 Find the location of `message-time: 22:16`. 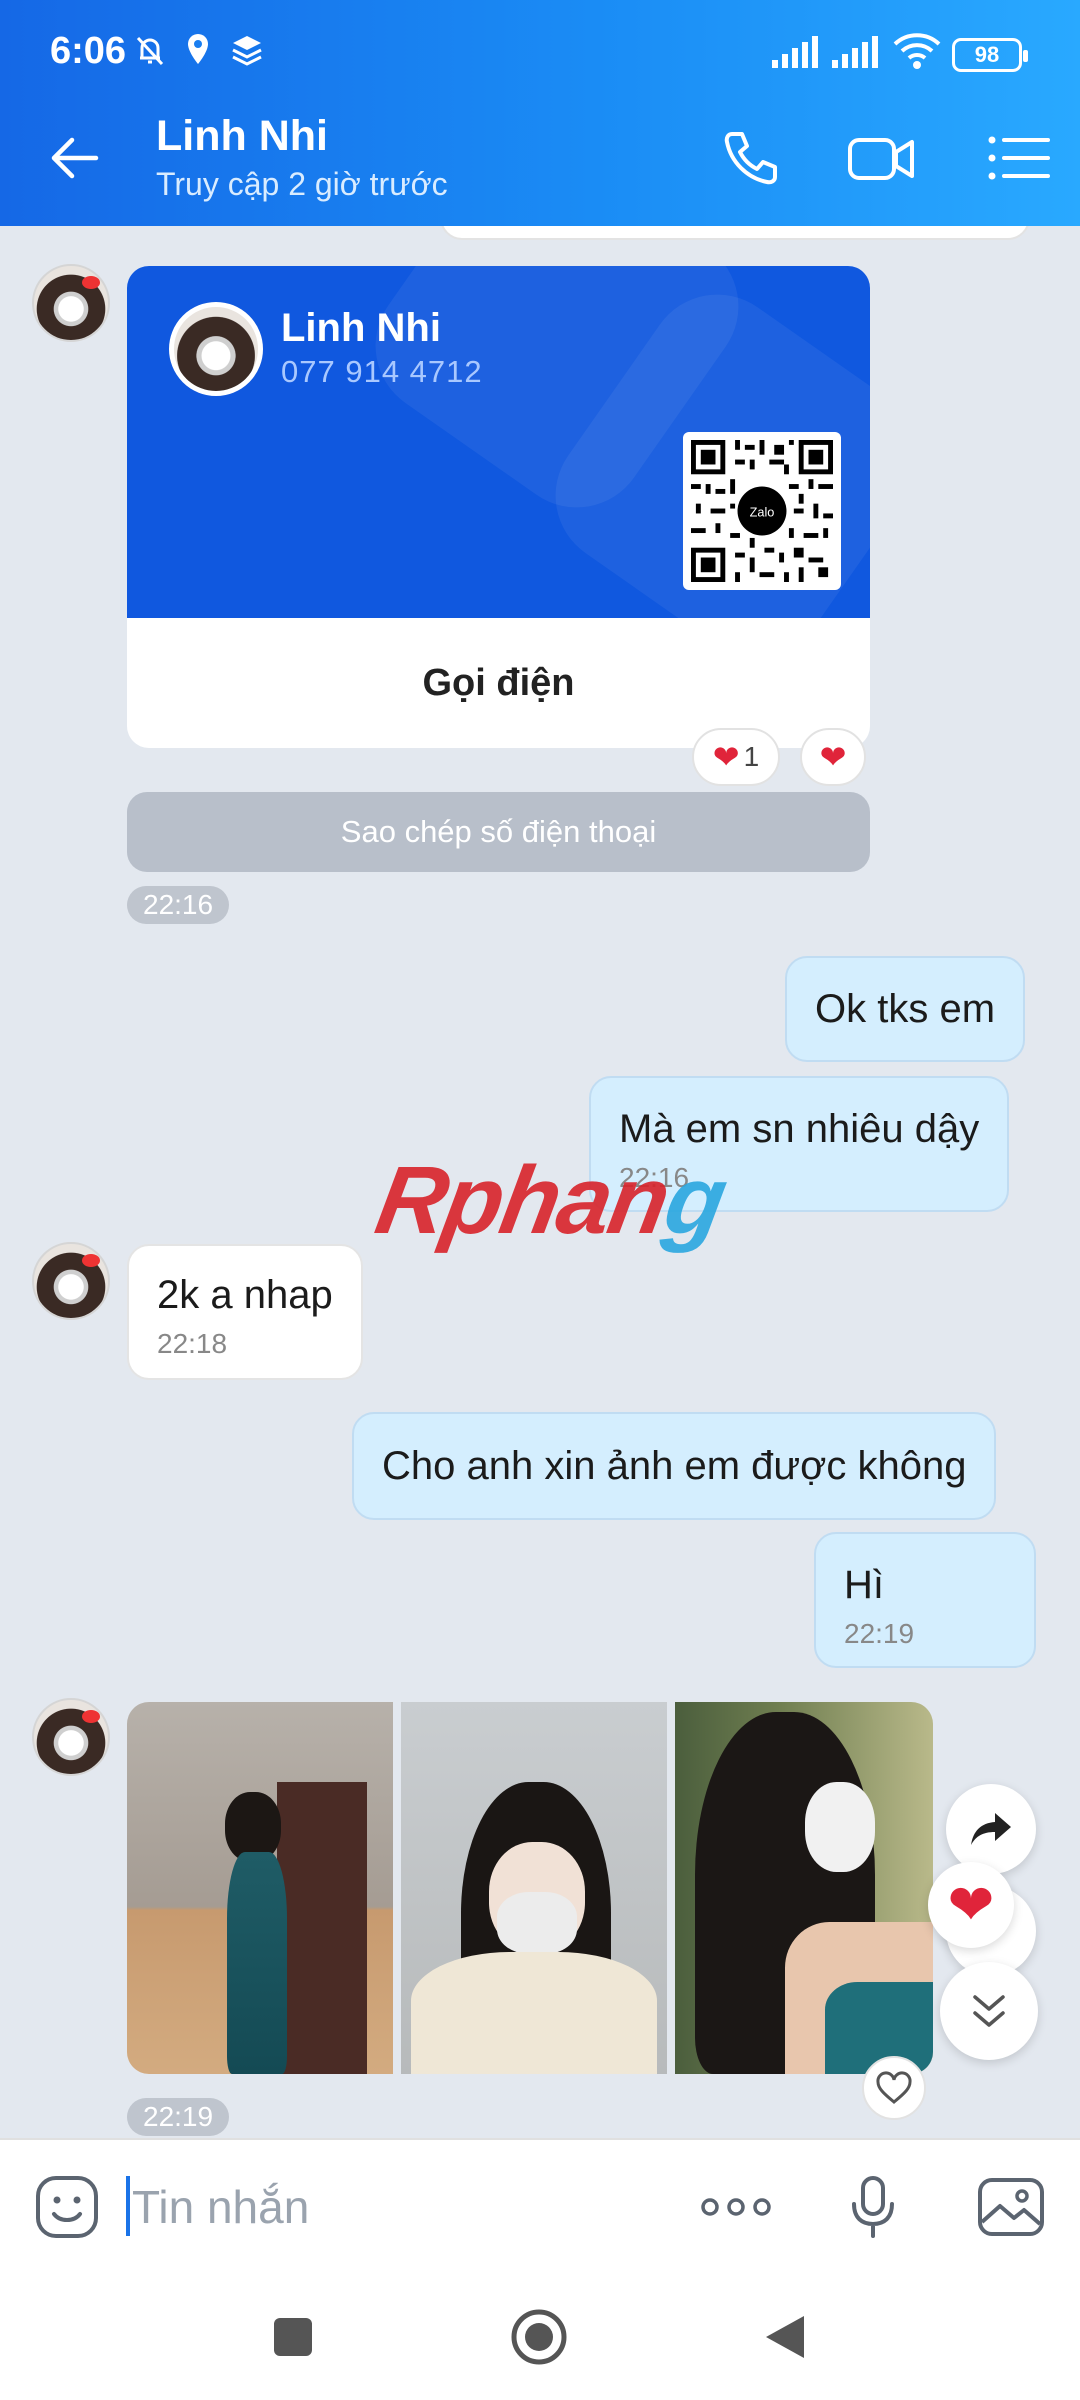

message-time: 22:16 is located at coordinates (178, 905).